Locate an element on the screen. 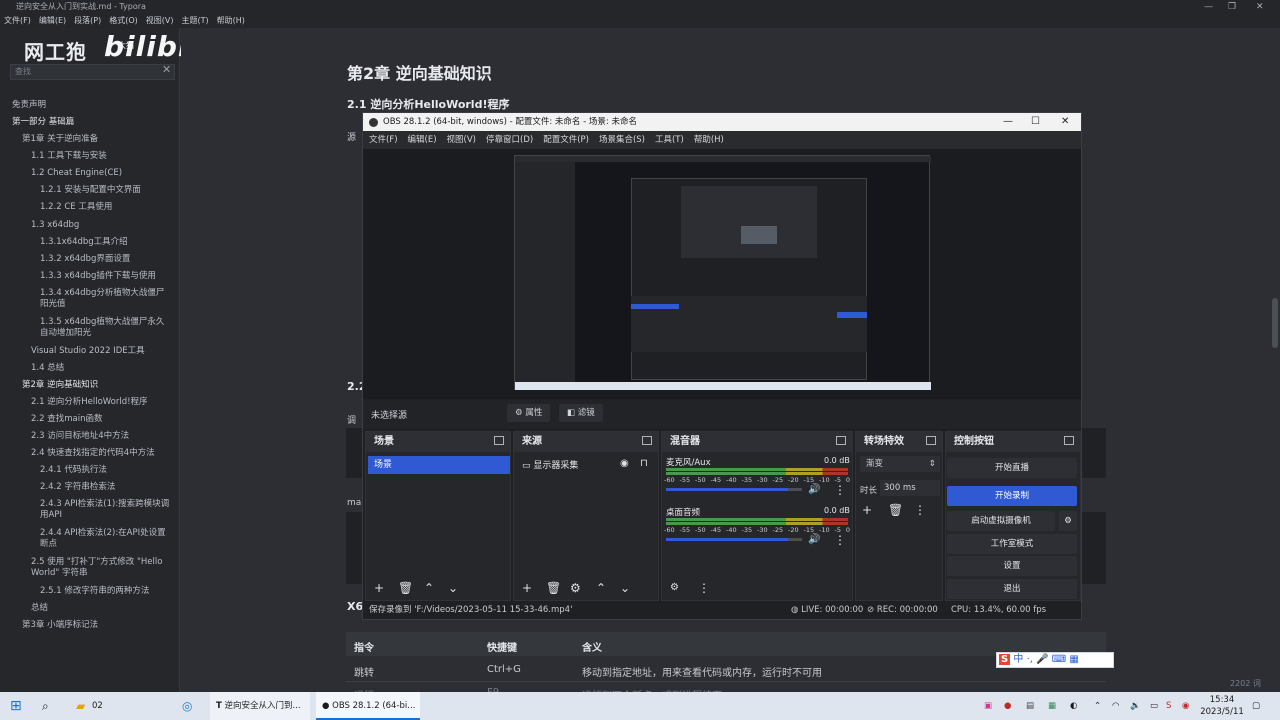 The image size is (1280, 720). ime-toolbar: S 中 ·, 🎤 ⌨ ▦ is located at coordinates (1055, 660).